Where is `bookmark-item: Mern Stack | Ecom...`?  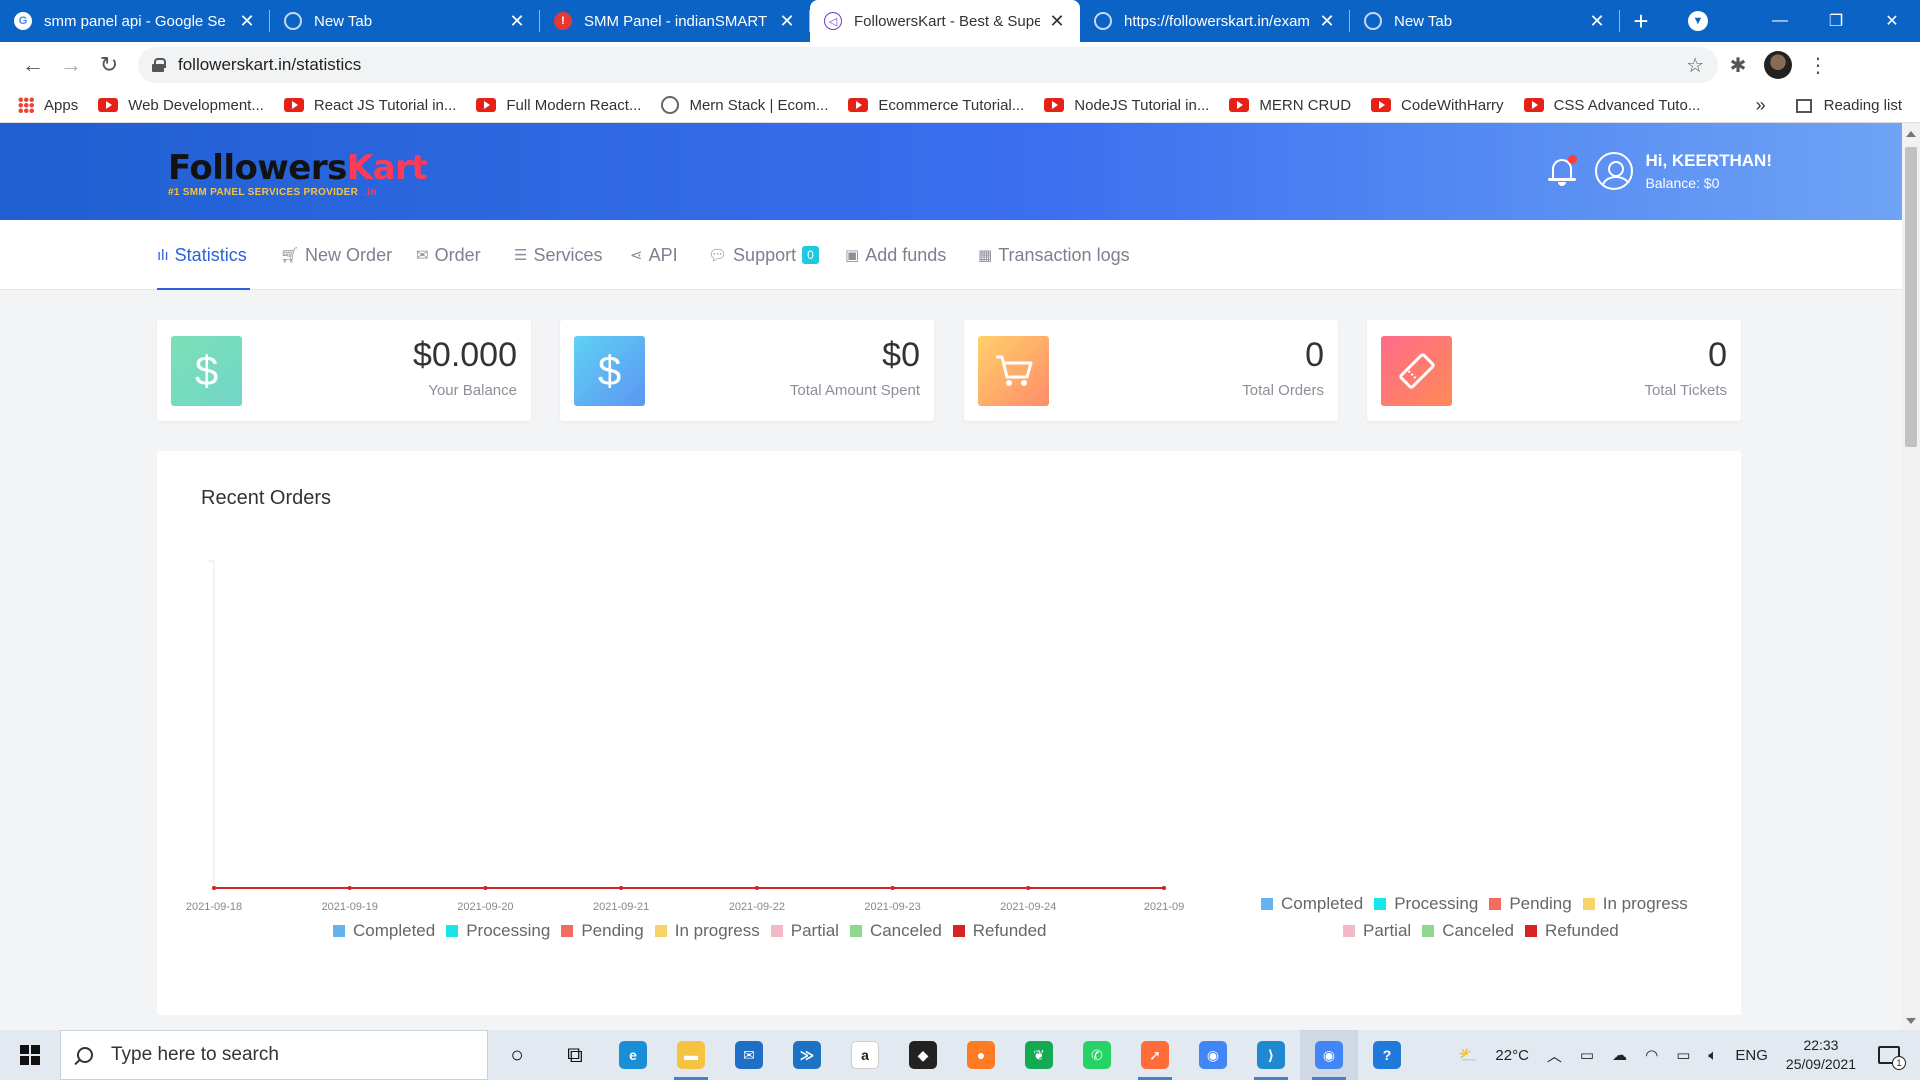
bookmark-item: Mern Stack | Ecom... is located at coordinates (744, 105).